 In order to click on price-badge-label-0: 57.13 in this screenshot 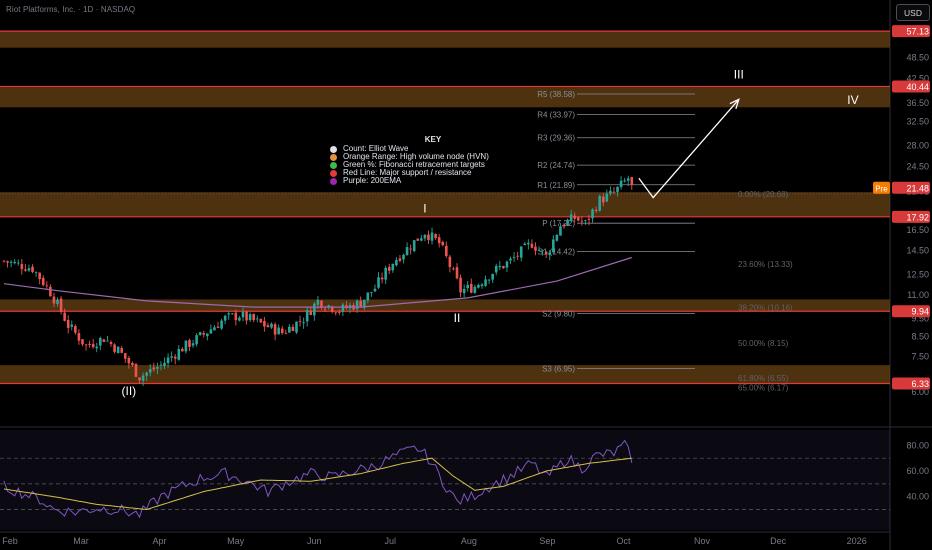, I will do `click(917, 32)`.